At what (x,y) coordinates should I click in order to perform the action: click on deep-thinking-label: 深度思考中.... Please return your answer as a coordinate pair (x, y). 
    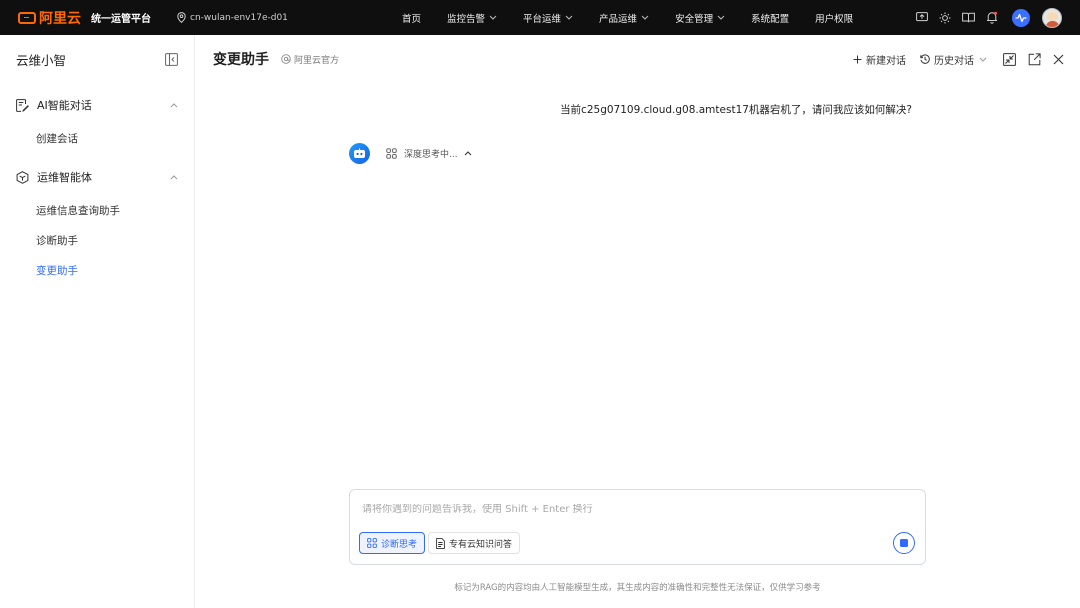
    Looking at the image, I should click on (431, 155).